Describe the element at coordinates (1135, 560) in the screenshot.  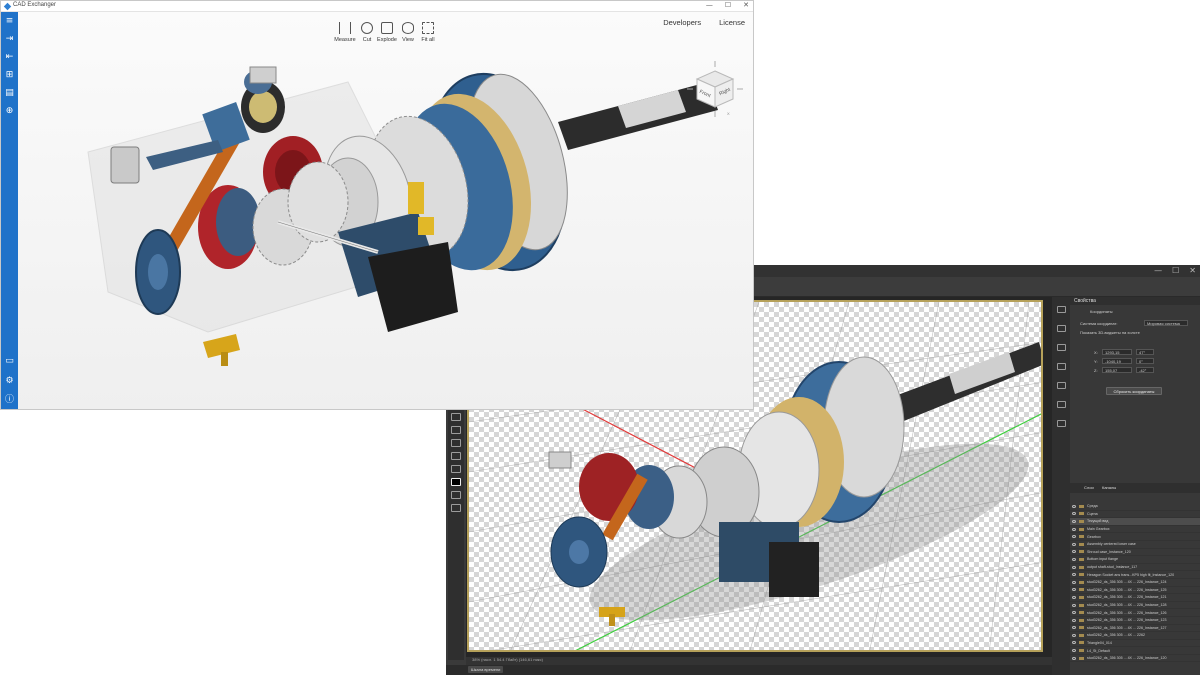
I see `layer-row: Bottom input flange` at that location.